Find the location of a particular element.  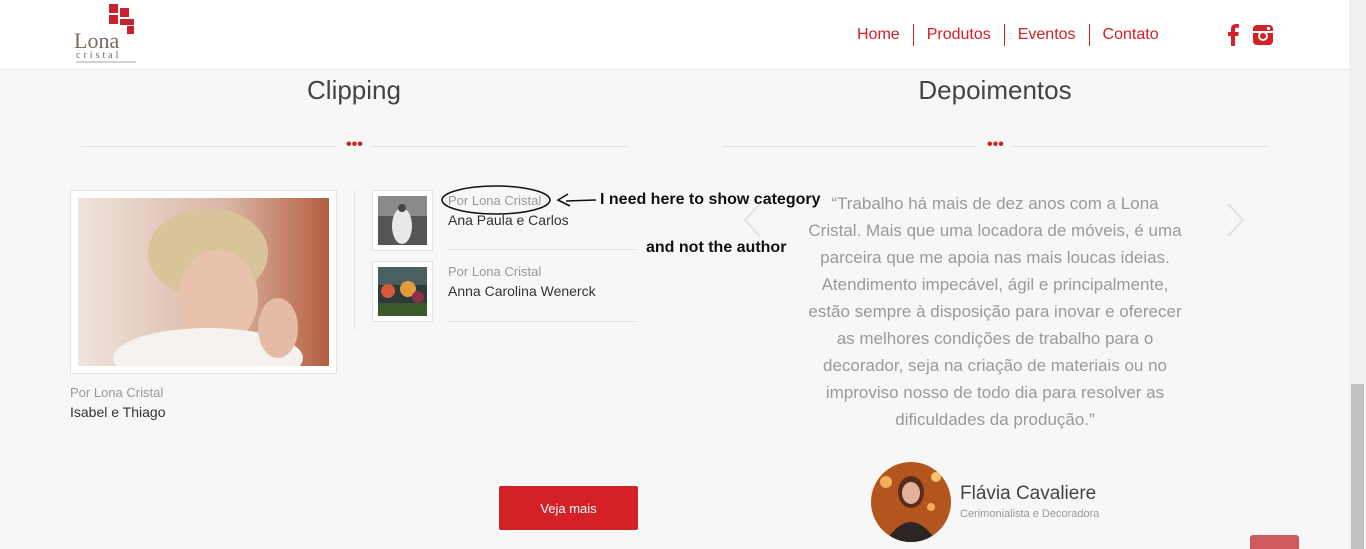

next-arrow-icon is located at coordinates (1236, 220).